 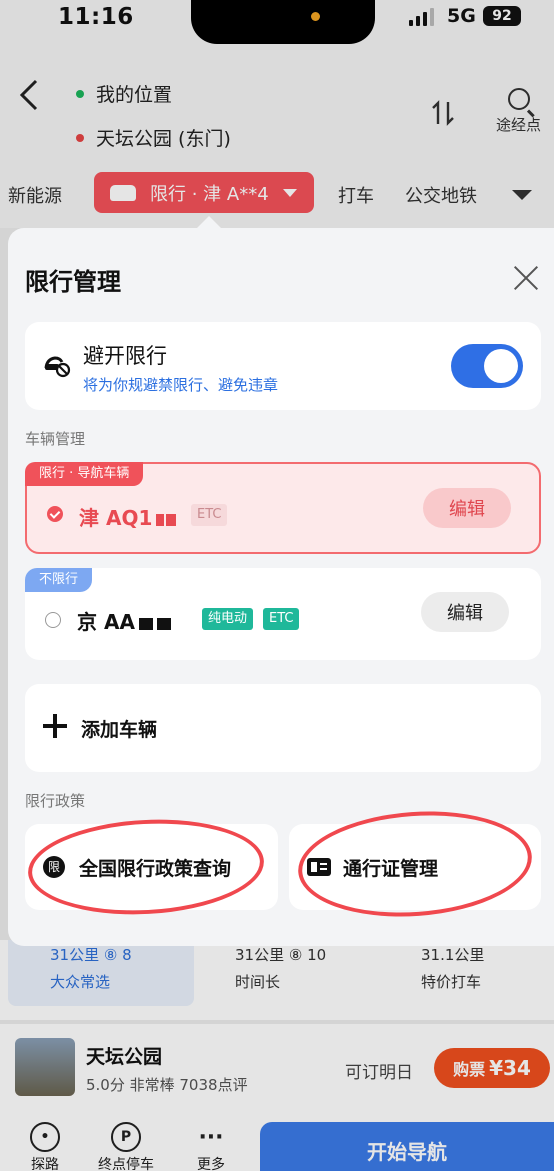 I want to click on toggle-knob, so click(x=501, y=366).